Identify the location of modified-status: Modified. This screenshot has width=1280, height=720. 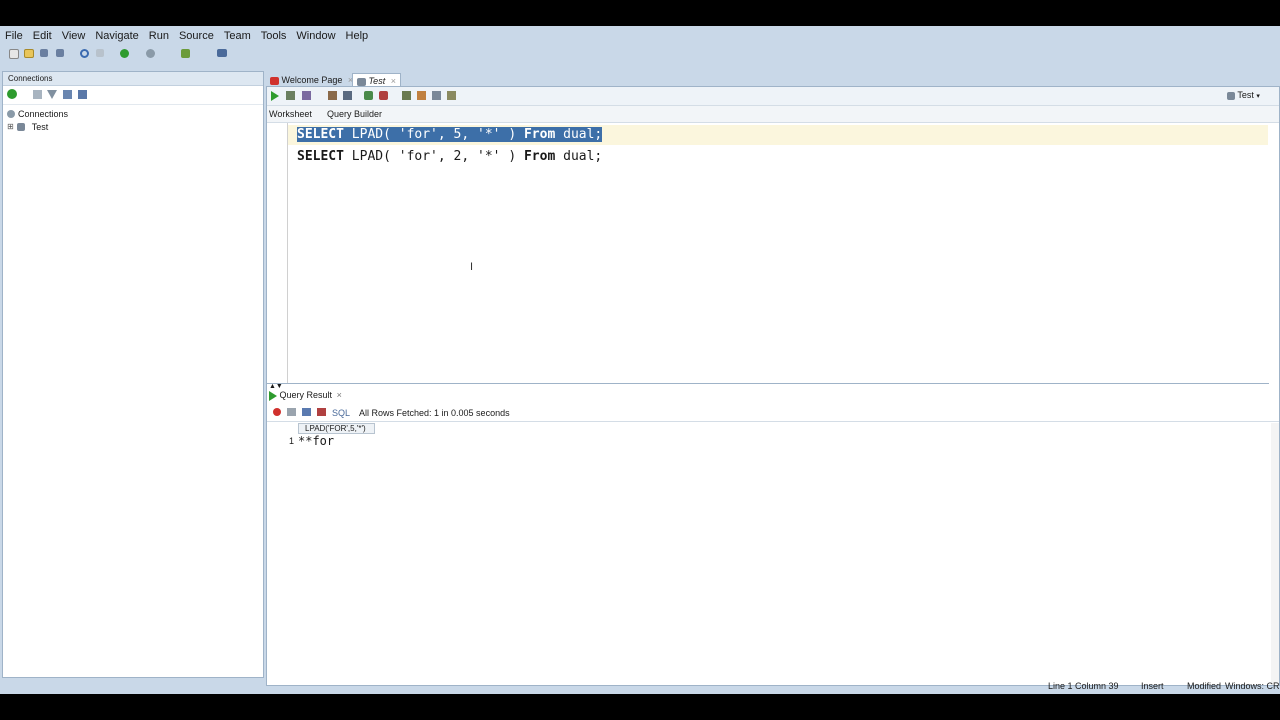
(1204, 686).